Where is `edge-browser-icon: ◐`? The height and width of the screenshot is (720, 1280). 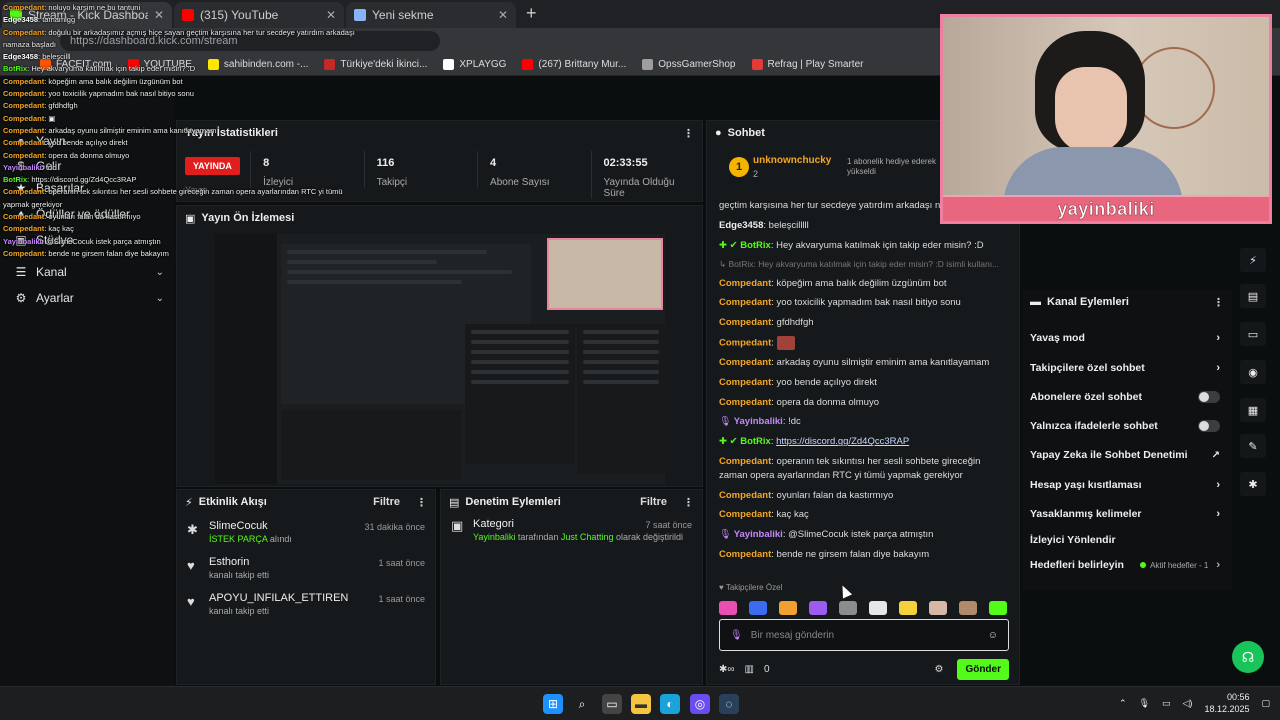 edge-browser-icon: ◐ is located at coordinates (670, 704).